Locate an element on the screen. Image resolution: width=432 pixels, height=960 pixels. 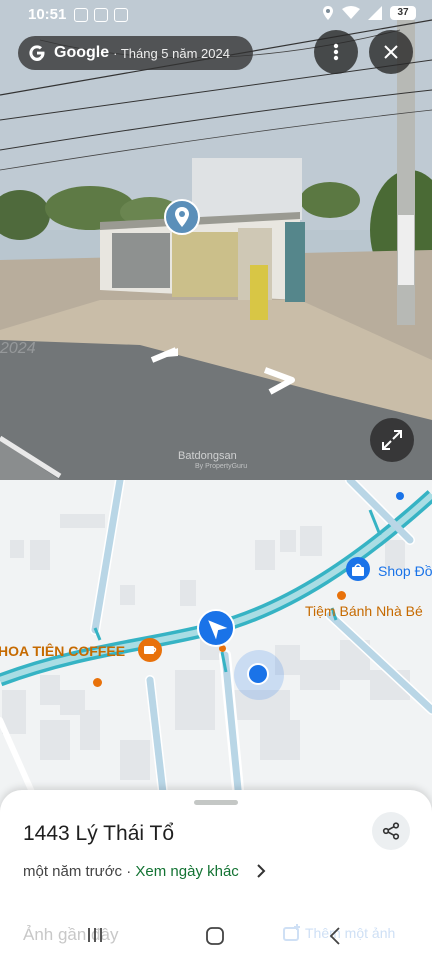
status-right: 37 is located at coordinates (369, 13).